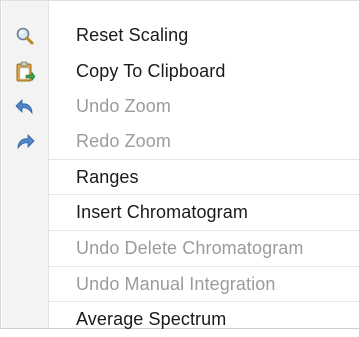 The height and width of the screenshot is (337, 359). Describe the element at coordinates (151, 319) in the screenshot. I see `menu-item-label: Average Spectrum` at that location.